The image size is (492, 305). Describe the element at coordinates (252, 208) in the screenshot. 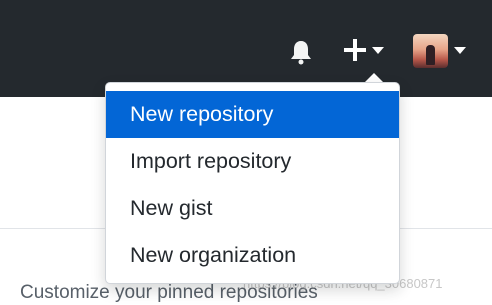

I see `menu-item-new-gist: New gist` at that location.